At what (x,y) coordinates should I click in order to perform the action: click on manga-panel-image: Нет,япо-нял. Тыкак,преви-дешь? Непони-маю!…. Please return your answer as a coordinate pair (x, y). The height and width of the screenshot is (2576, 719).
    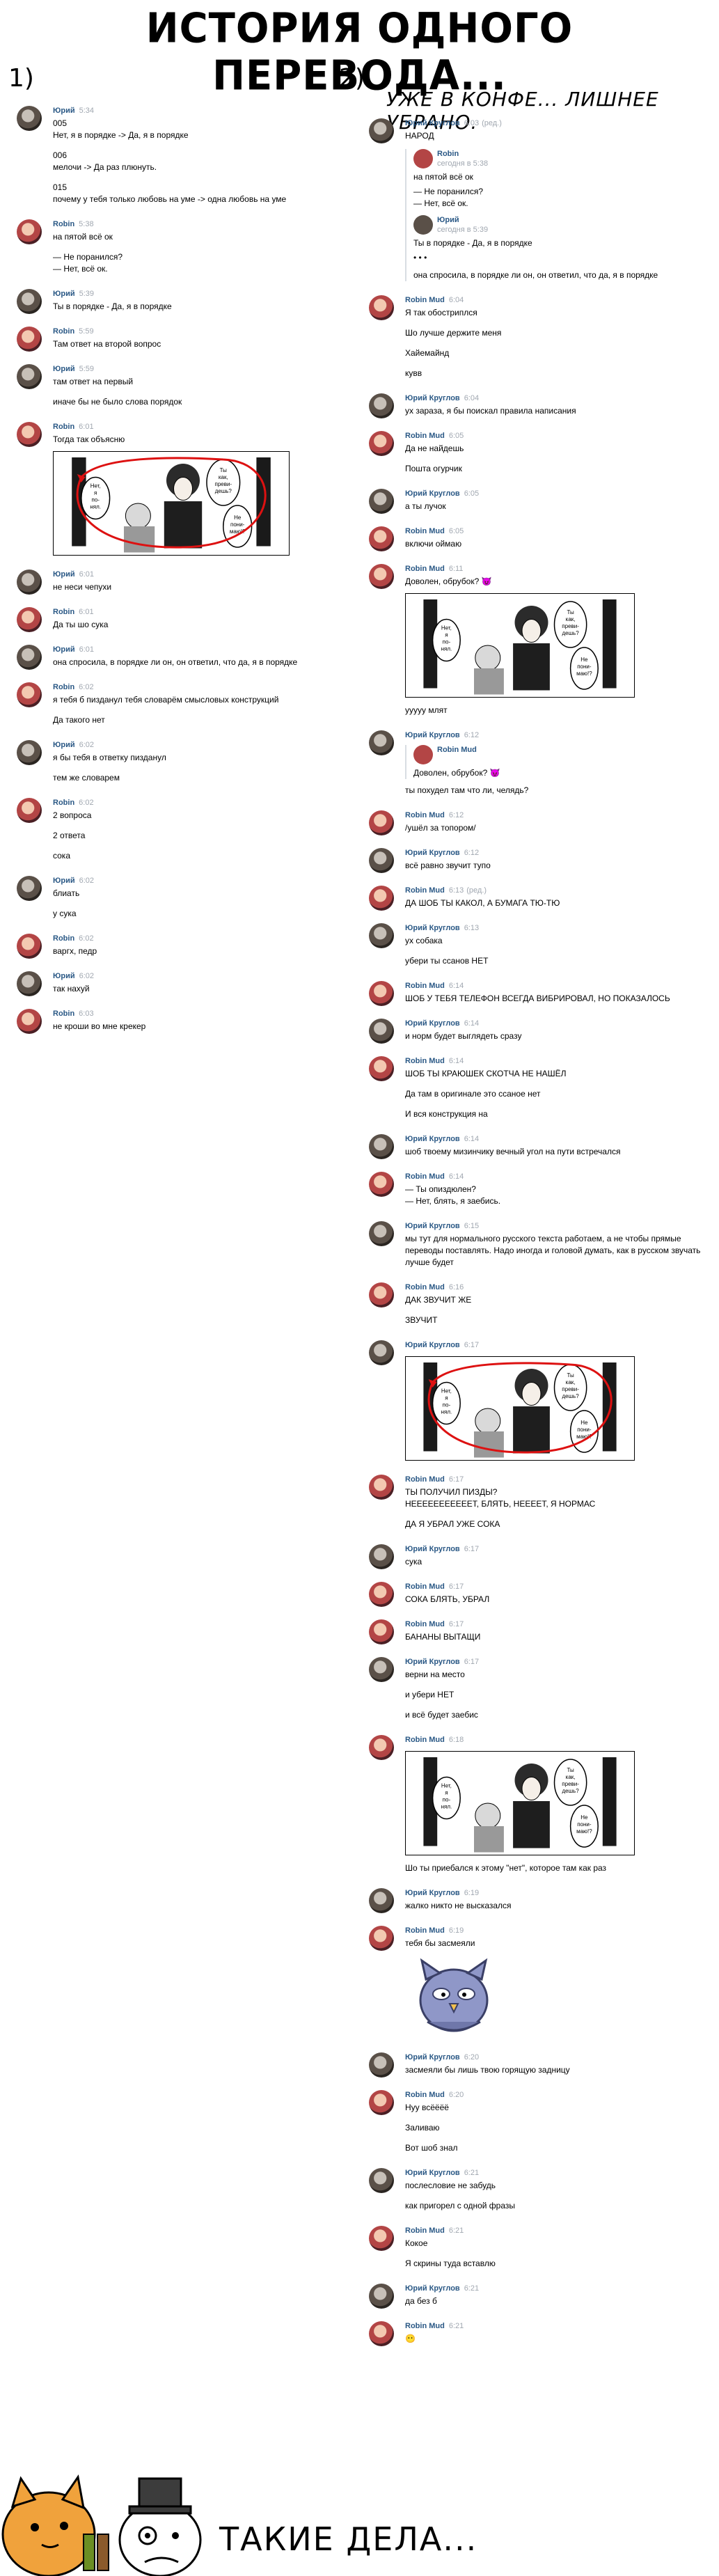
    Looking at the image, I should click on (520, 1803).